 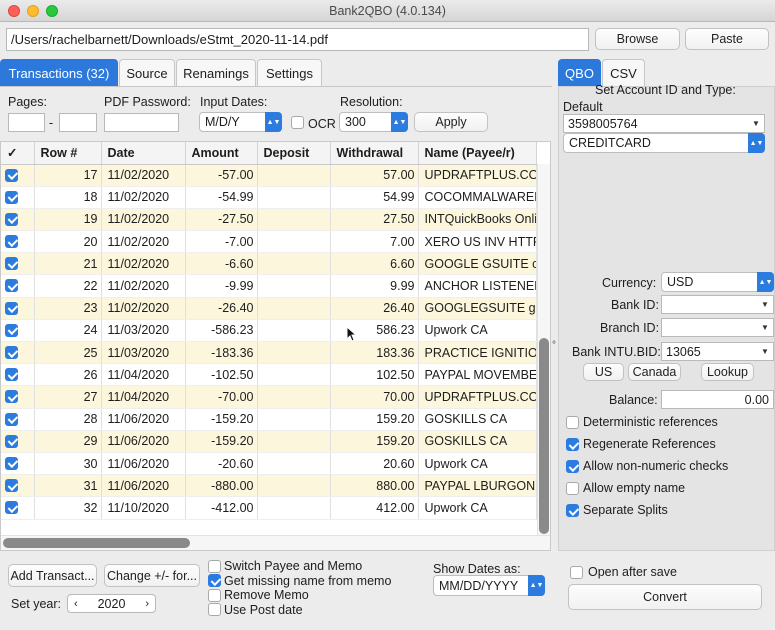 What do you see at coordinates (214, 595) in the screenshot?
I see `remove-memo-checkbox` at bounding box center [214, 595].